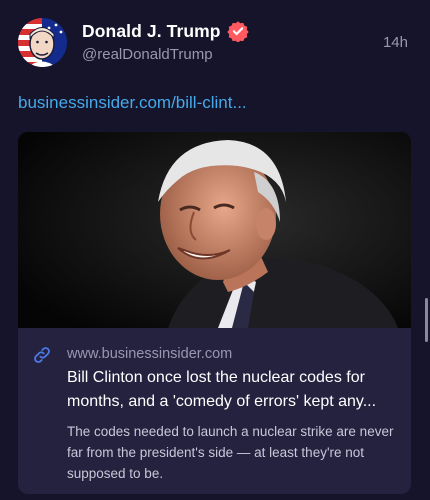 The image size is (430, 500). What do you see at coordinates (395, 42) in the screenshot?
I see `post-timestamp: 14h` at bounding box center [395, 42].